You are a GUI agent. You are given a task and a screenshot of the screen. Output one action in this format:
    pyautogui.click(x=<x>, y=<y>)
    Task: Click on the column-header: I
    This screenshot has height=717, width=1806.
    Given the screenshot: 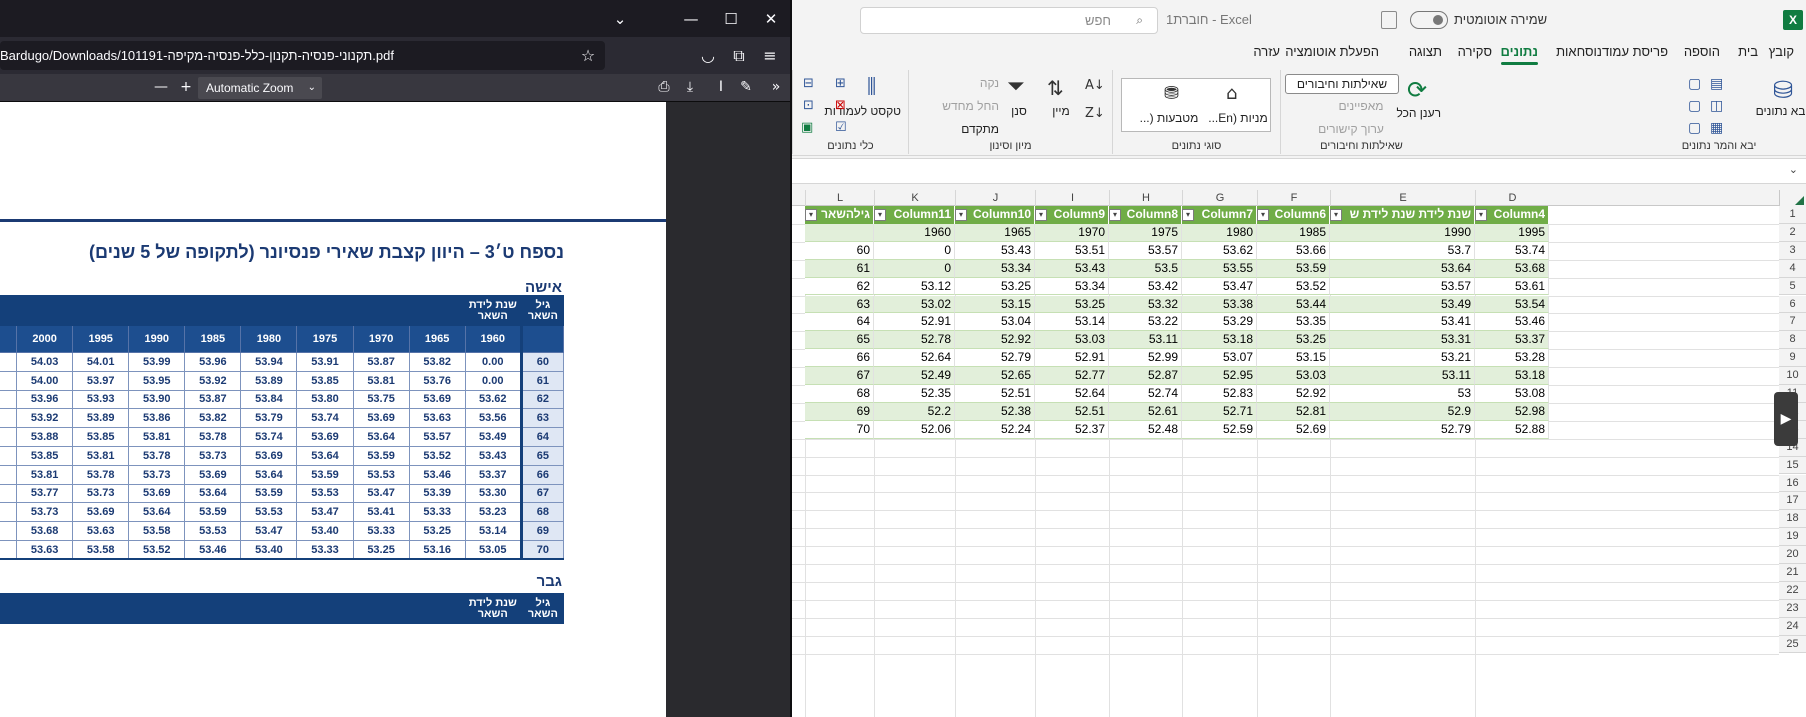 What is the action you would take?
    pyautogui.click(x=1072, y=198)
    